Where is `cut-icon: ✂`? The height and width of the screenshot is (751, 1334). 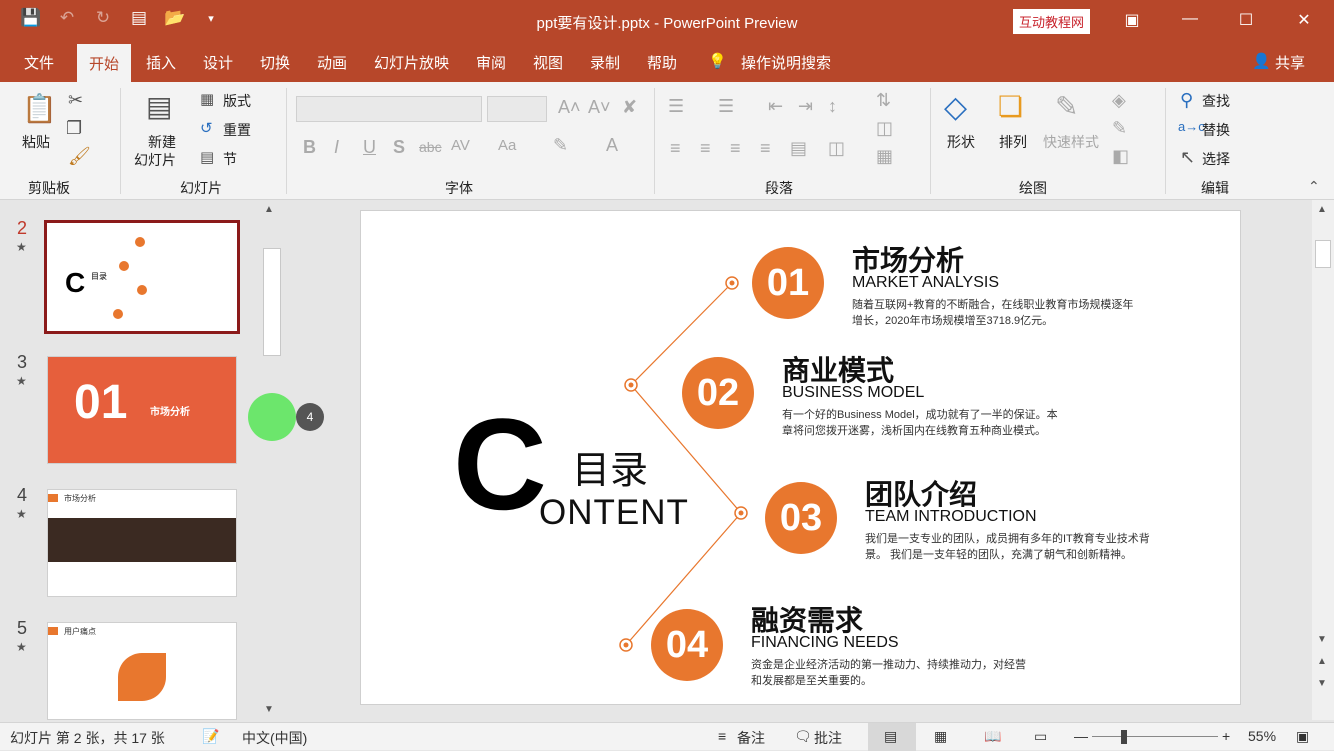
cut-icon: ✂ is located at coordinates (75, 100).